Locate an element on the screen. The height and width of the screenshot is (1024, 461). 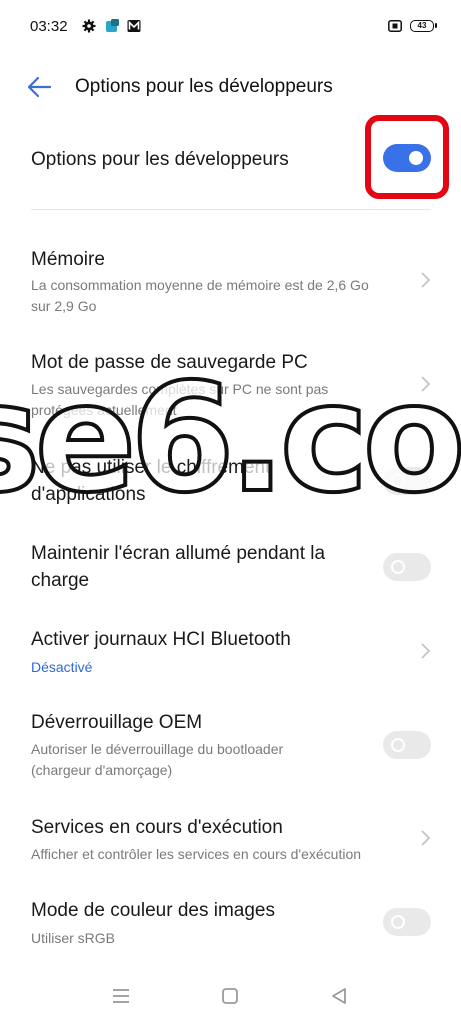
developer-options-master-row: Options pour les développeurs is located at coordinates (230, 157).